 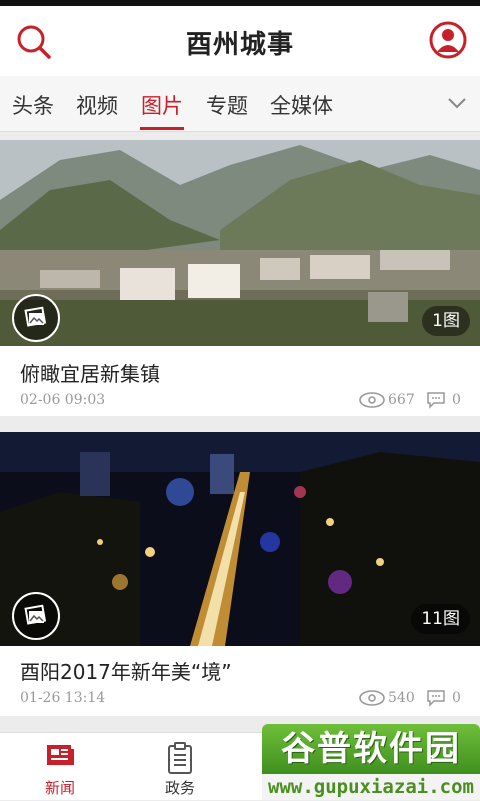 What do you see at coordinates (162, 128) in the screenshot?
I see `active-tab-indicator` at bounding box center [162, 128].